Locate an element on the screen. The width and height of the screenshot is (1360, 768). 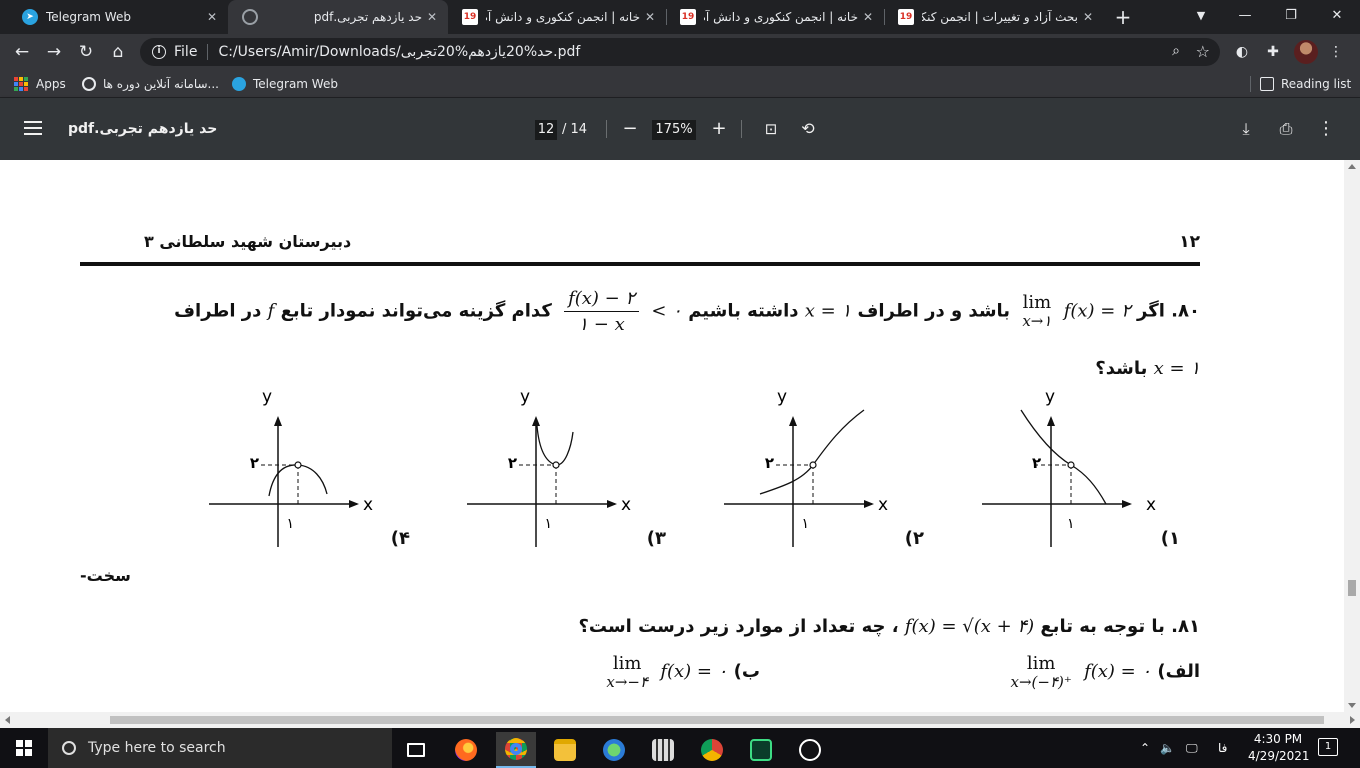
taskbar-chrome-active is located at coordinates (516, 750).